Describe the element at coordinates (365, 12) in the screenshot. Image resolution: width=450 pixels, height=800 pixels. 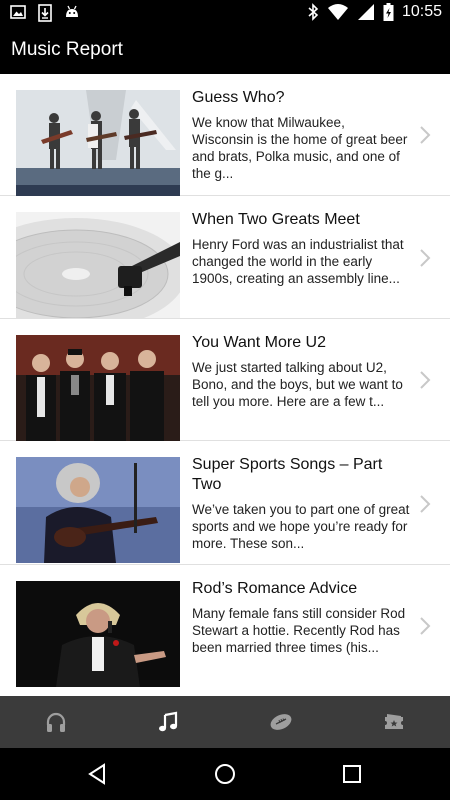
I see `signal-icon` at that location.